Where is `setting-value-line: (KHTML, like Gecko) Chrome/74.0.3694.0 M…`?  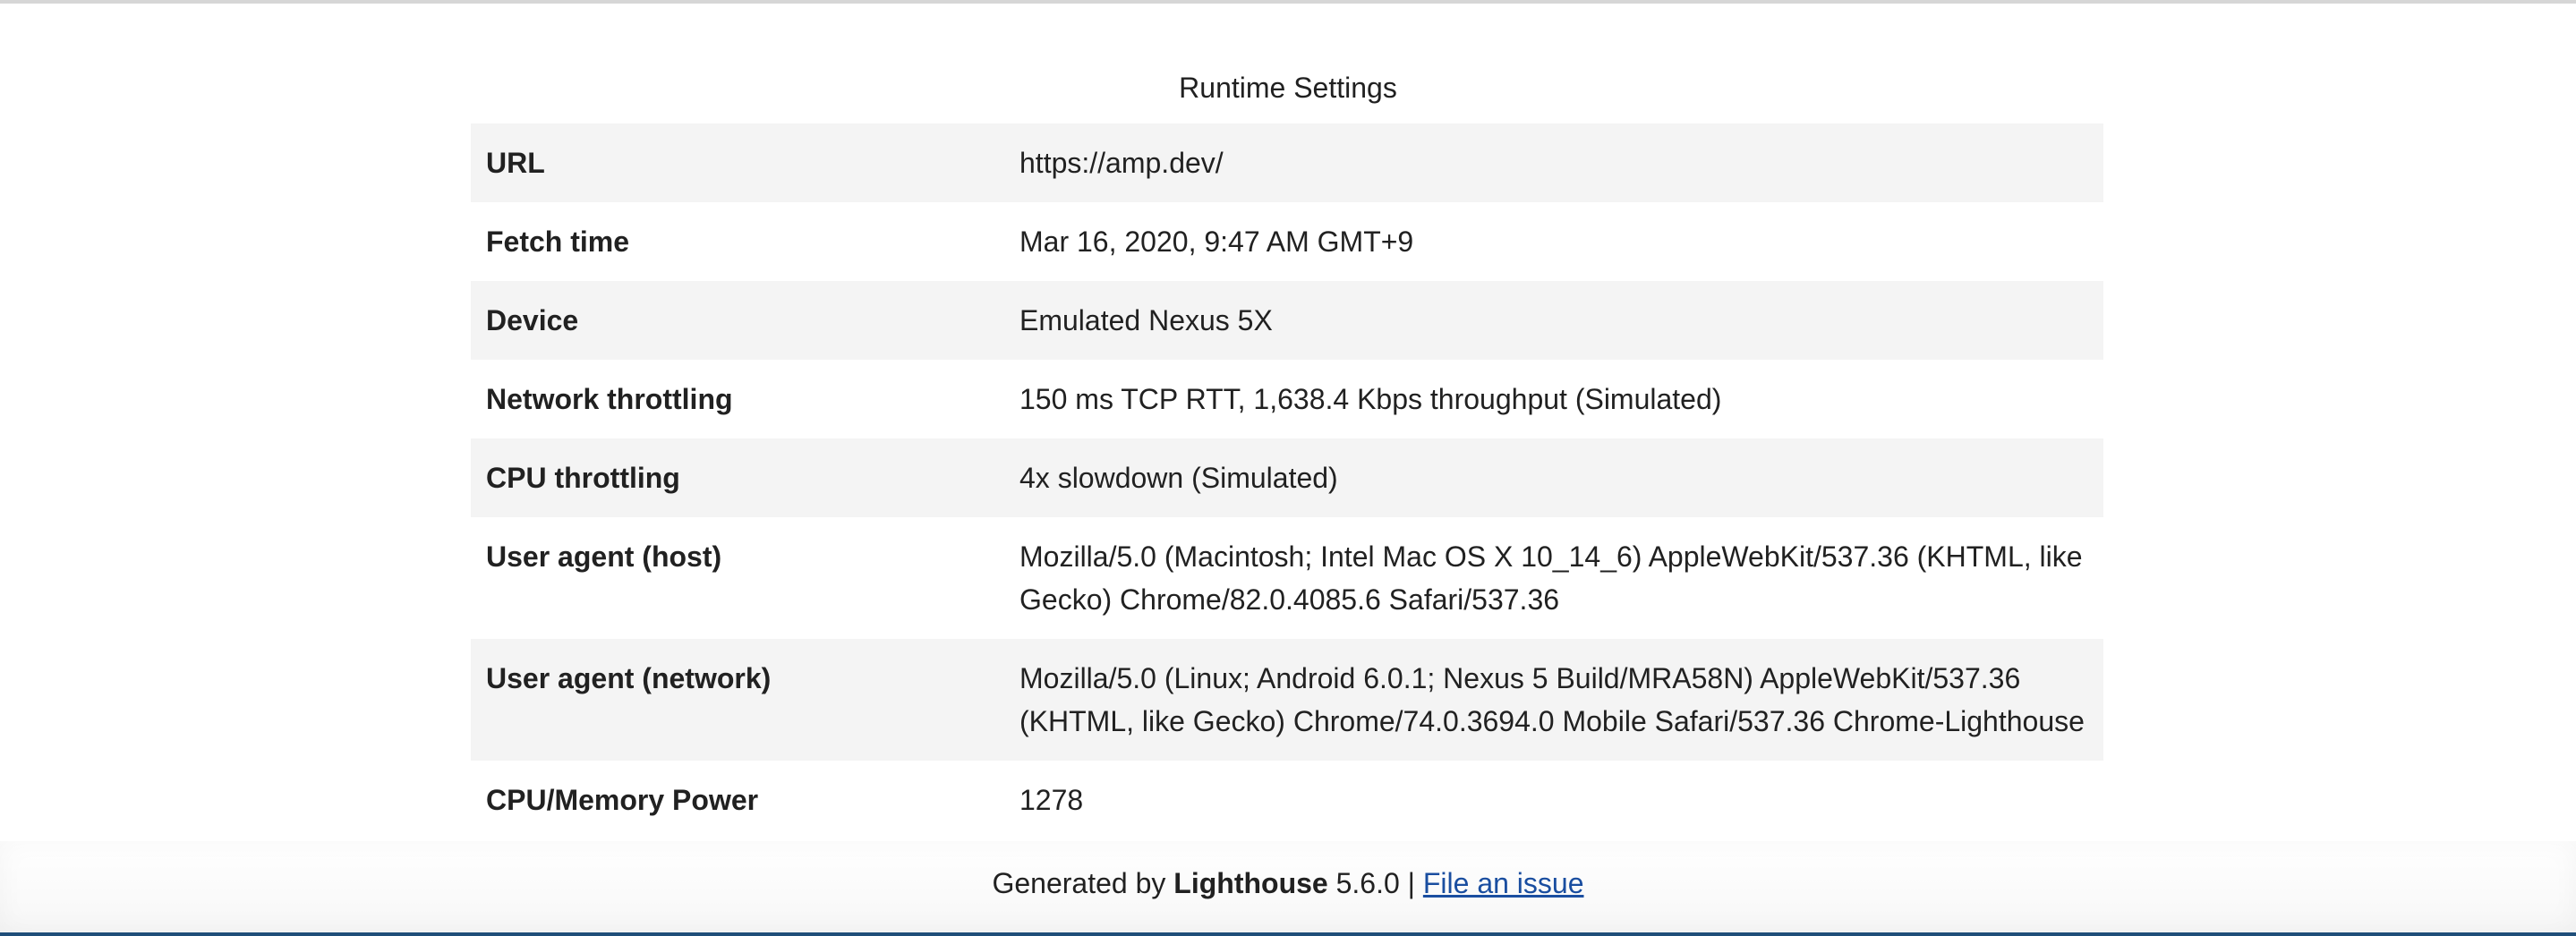
setting-value-line: (KHTML, like Gecko) Chrome/74.0.3694.0 M… is located at coordinates (1552, 721).